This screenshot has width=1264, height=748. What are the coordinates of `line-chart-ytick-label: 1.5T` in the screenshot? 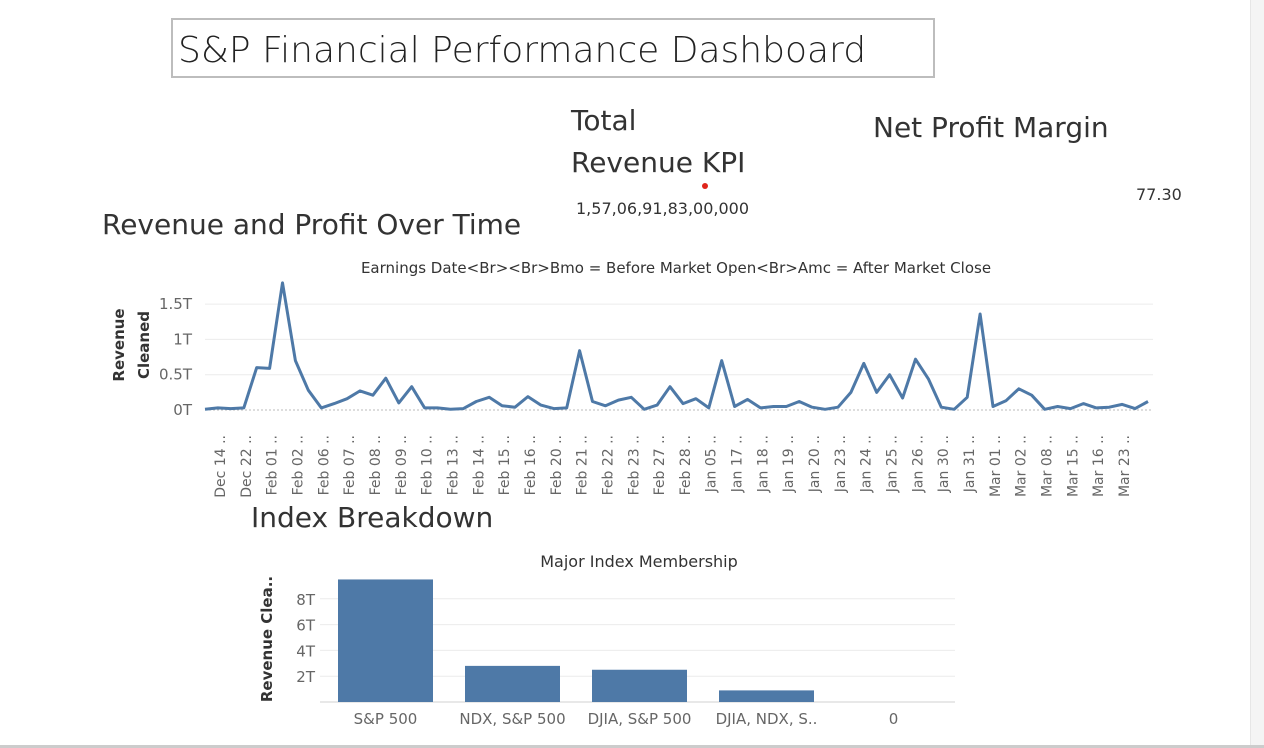 It's located at (176, 304).